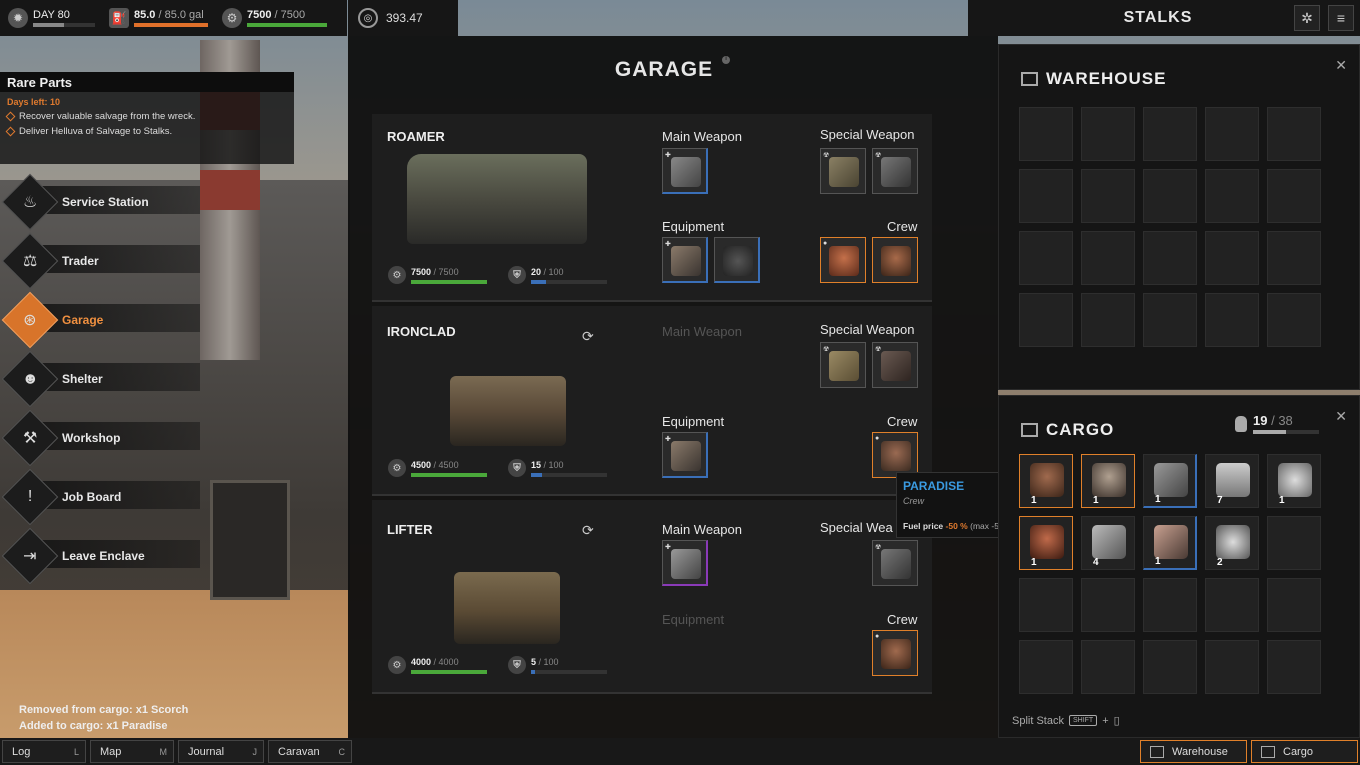 The height and width of the screenshot is (765, 1360). I want to click on tab-log: Log L, so click(44, 751).